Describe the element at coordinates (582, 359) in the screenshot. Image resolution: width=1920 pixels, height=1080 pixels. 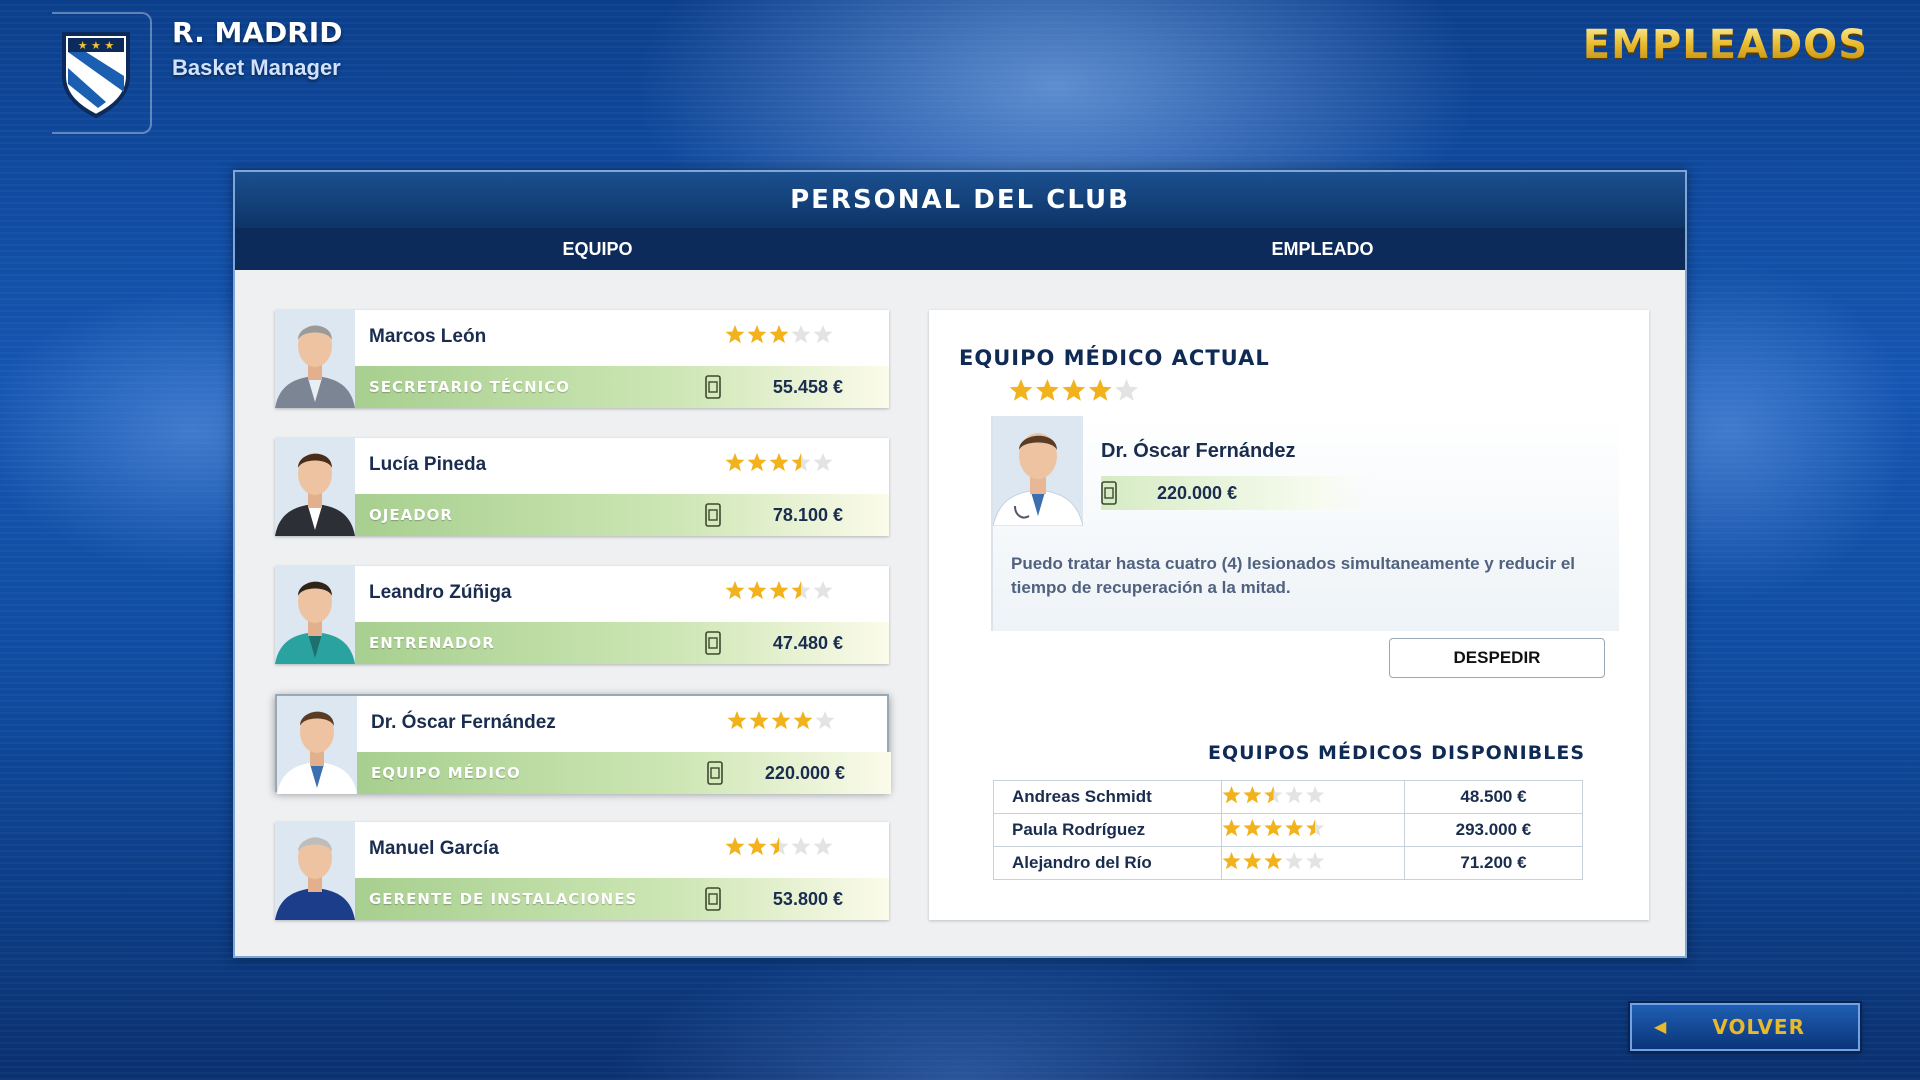
I see `staff-card: Marcos León SECRETARIO TÉCNICO 55.458 €` at that location.